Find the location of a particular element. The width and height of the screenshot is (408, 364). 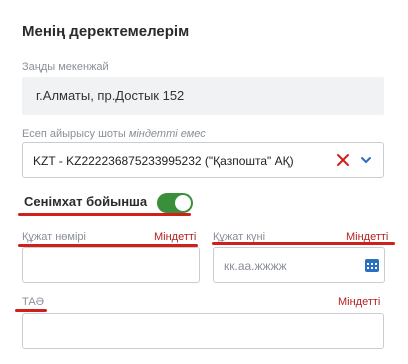

fio-input is located at coordinates (203, 331).